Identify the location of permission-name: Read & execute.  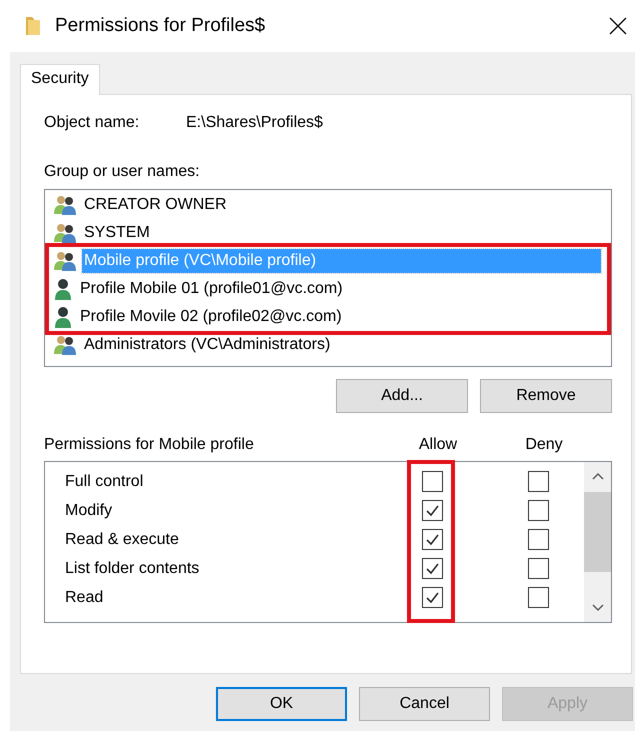
(122, 539).